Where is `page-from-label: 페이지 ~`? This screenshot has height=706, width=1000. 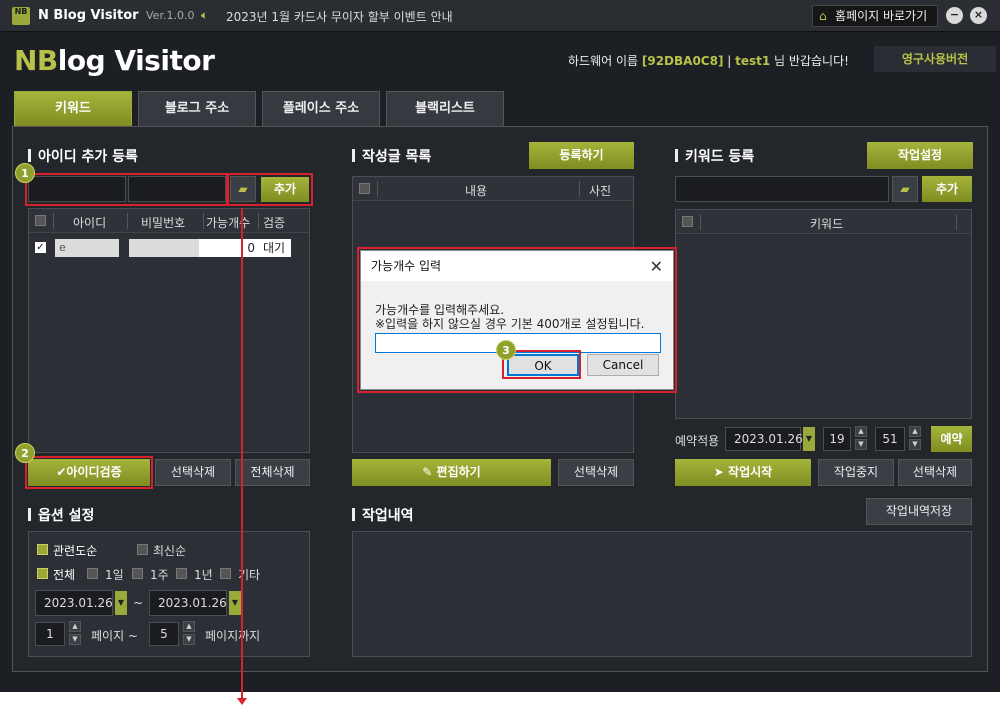 page-from-label: 페이지 ~ is located at coordinates (114, 636).